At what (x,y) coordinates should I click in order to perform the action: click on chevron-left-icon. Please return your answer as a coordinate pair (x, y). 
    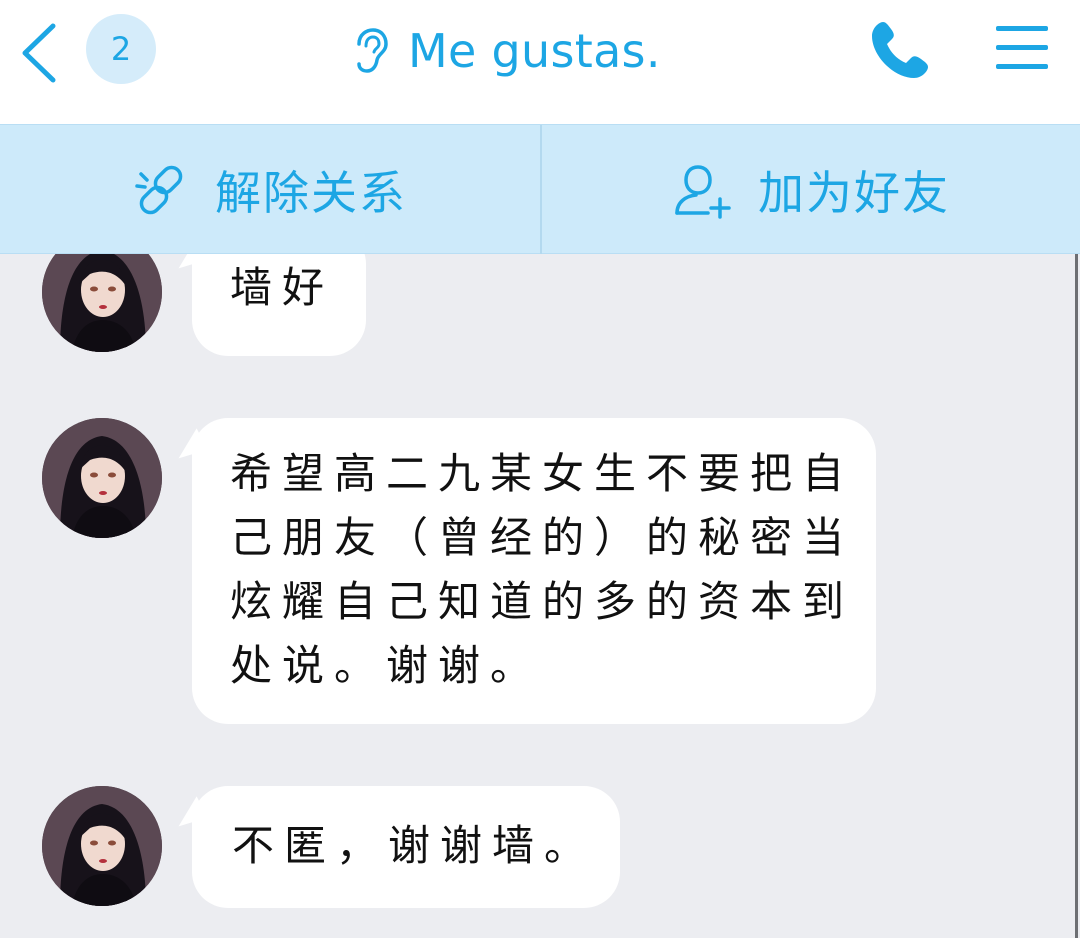
    Looking at the image, I should click on (39, 53).